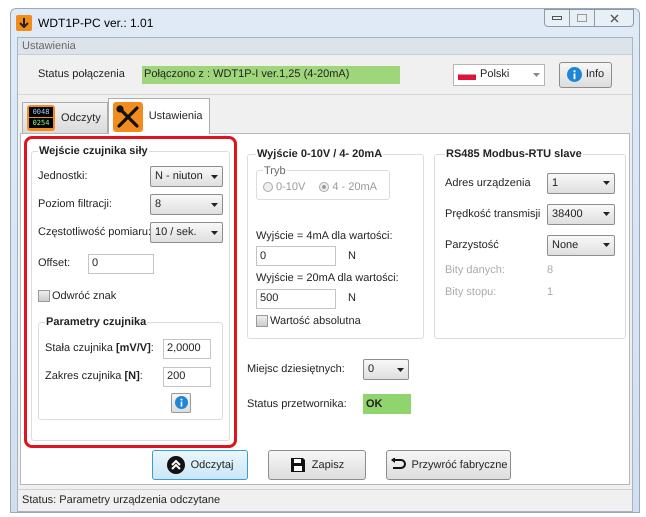 Image resolution: width=646 pixels, height=517 pixels. I want to click on dropdown: 0, so click(386, 369).